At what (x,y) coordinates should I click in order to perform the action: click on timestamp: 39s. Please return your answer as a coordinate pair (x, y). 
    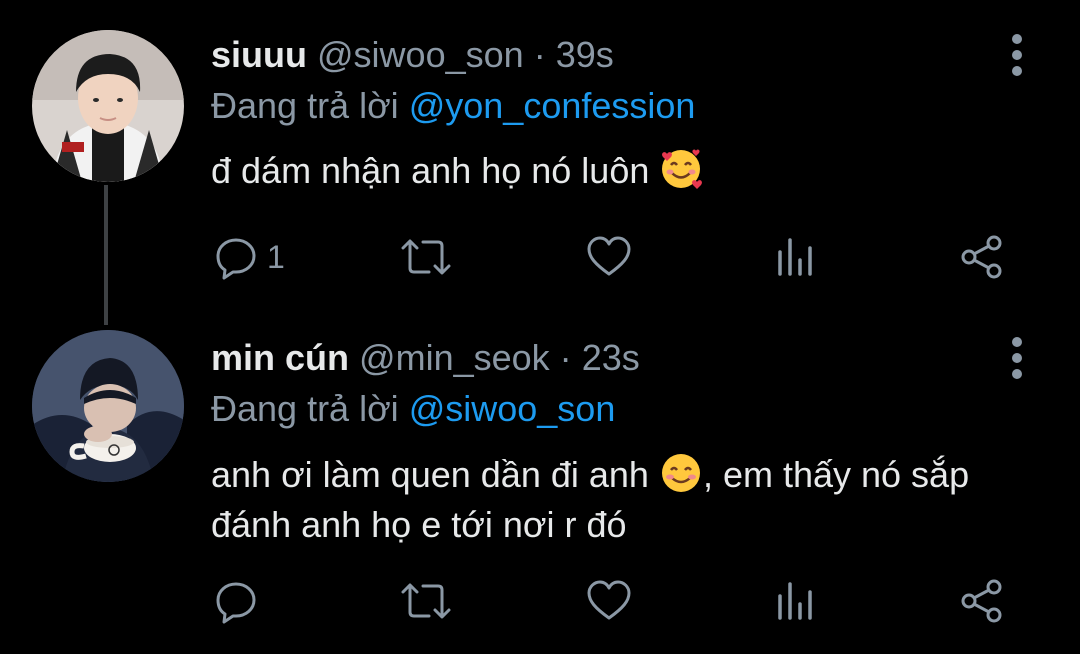
    Looking at the image, I should click on (585, 54).